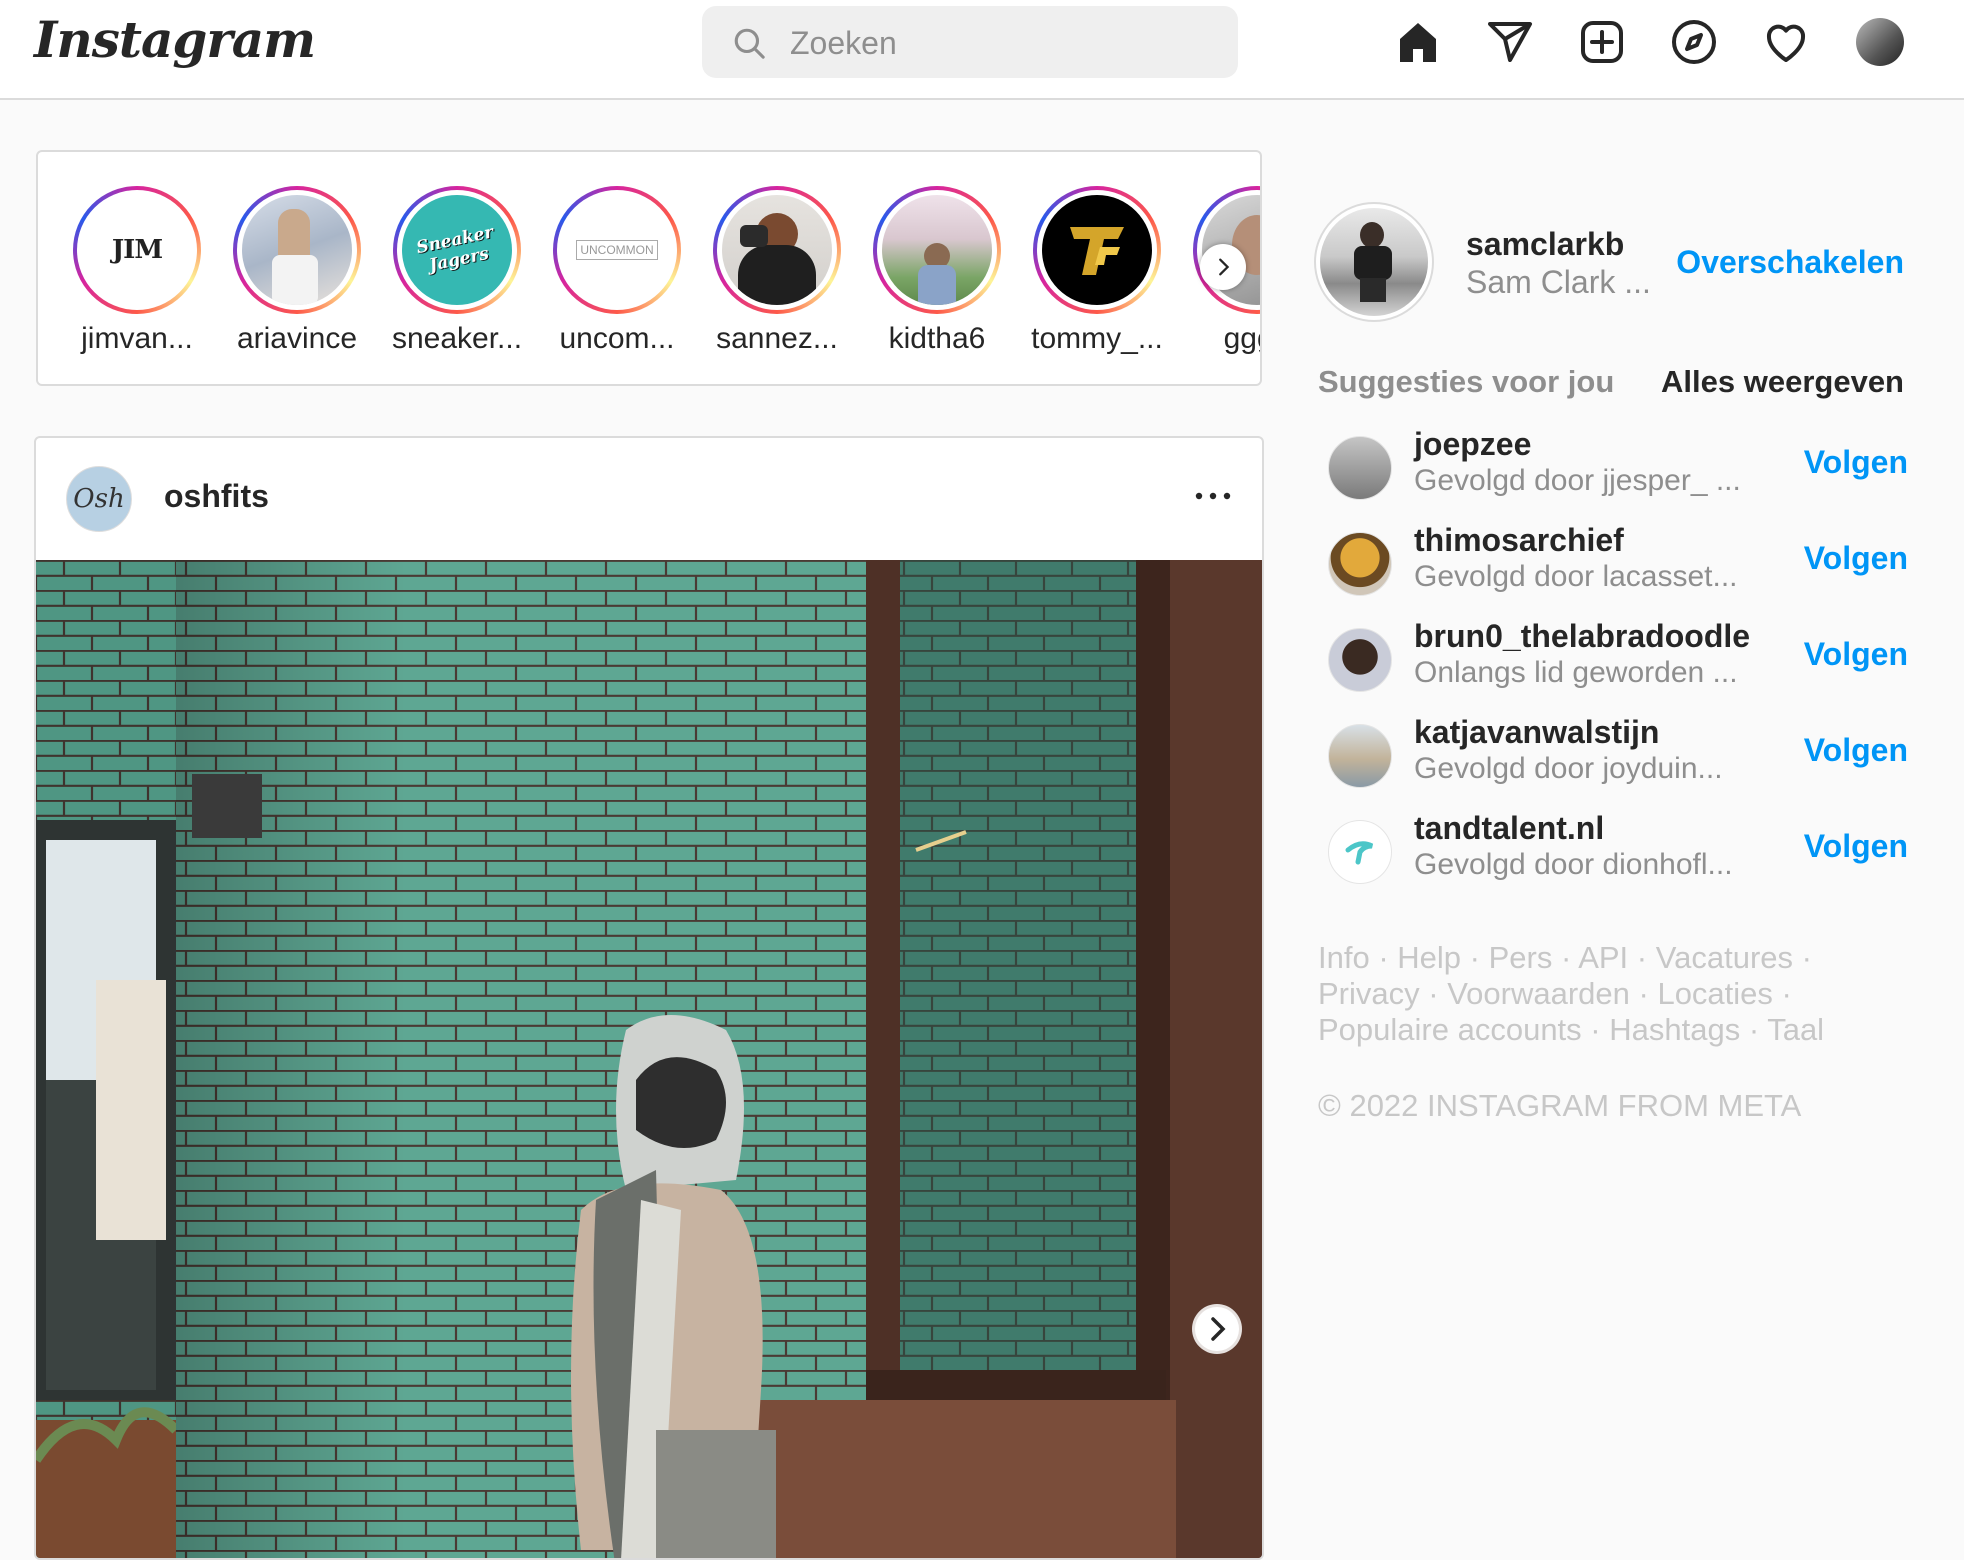 The image size is (1964, 1560). I want to click on instagram-logo: Instagram, so click(175, 39).